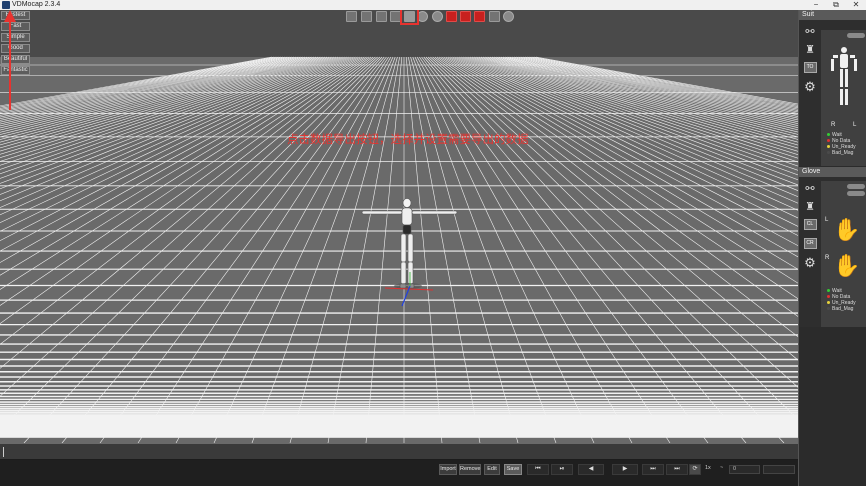 The height and width of the screenshot is (486, 866). I want to click on suit-right-label: R, so click(833, 125).